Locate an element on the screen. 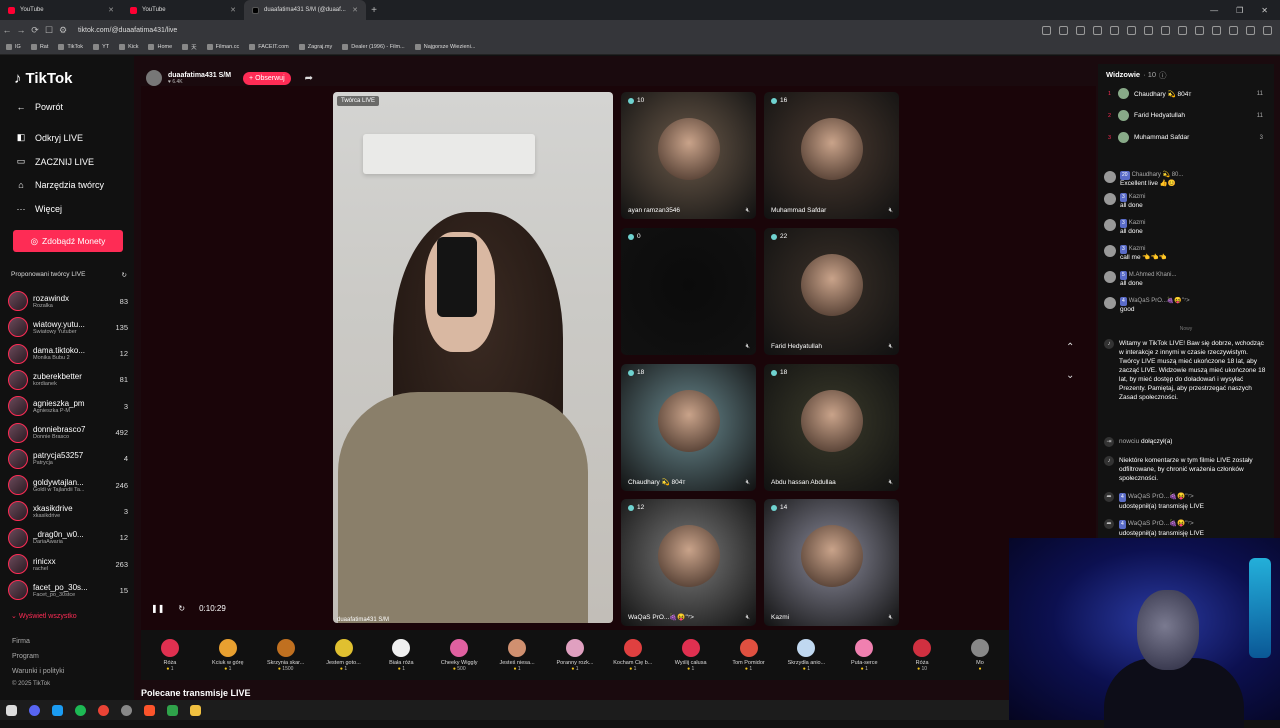  nav-discover-live: ◧ Odkryj LIVE is located at coordinates (49, 137).